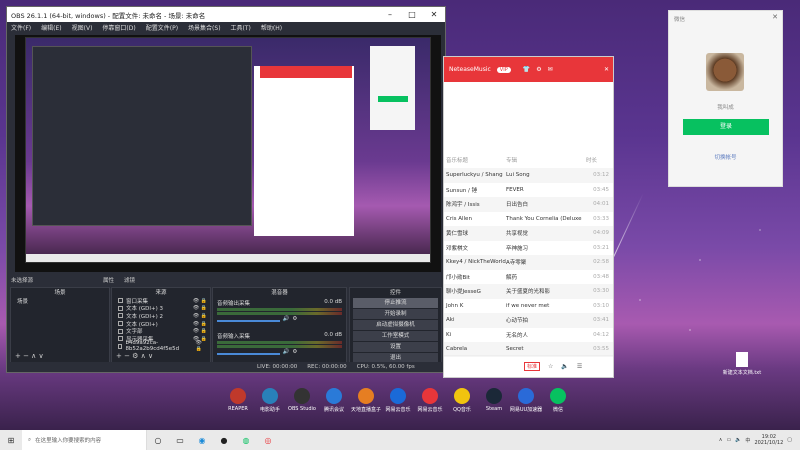  Describe the element at coordinates (725, 108) in the screenshot. I see `wechat-username: 我叫成` at that location.